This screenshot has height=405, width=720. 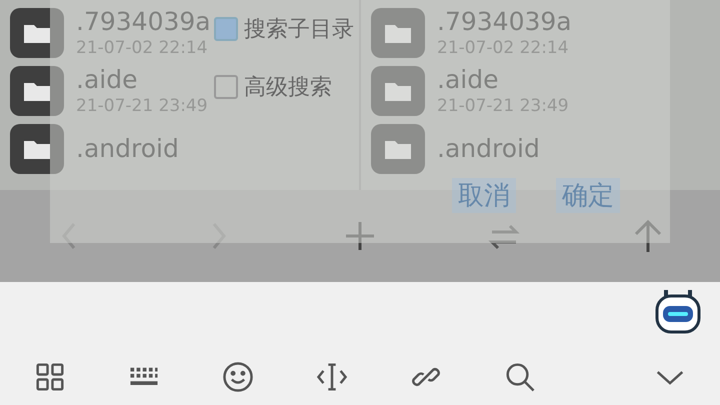 I want to click on robot-icon, so click(x=678, y=311).